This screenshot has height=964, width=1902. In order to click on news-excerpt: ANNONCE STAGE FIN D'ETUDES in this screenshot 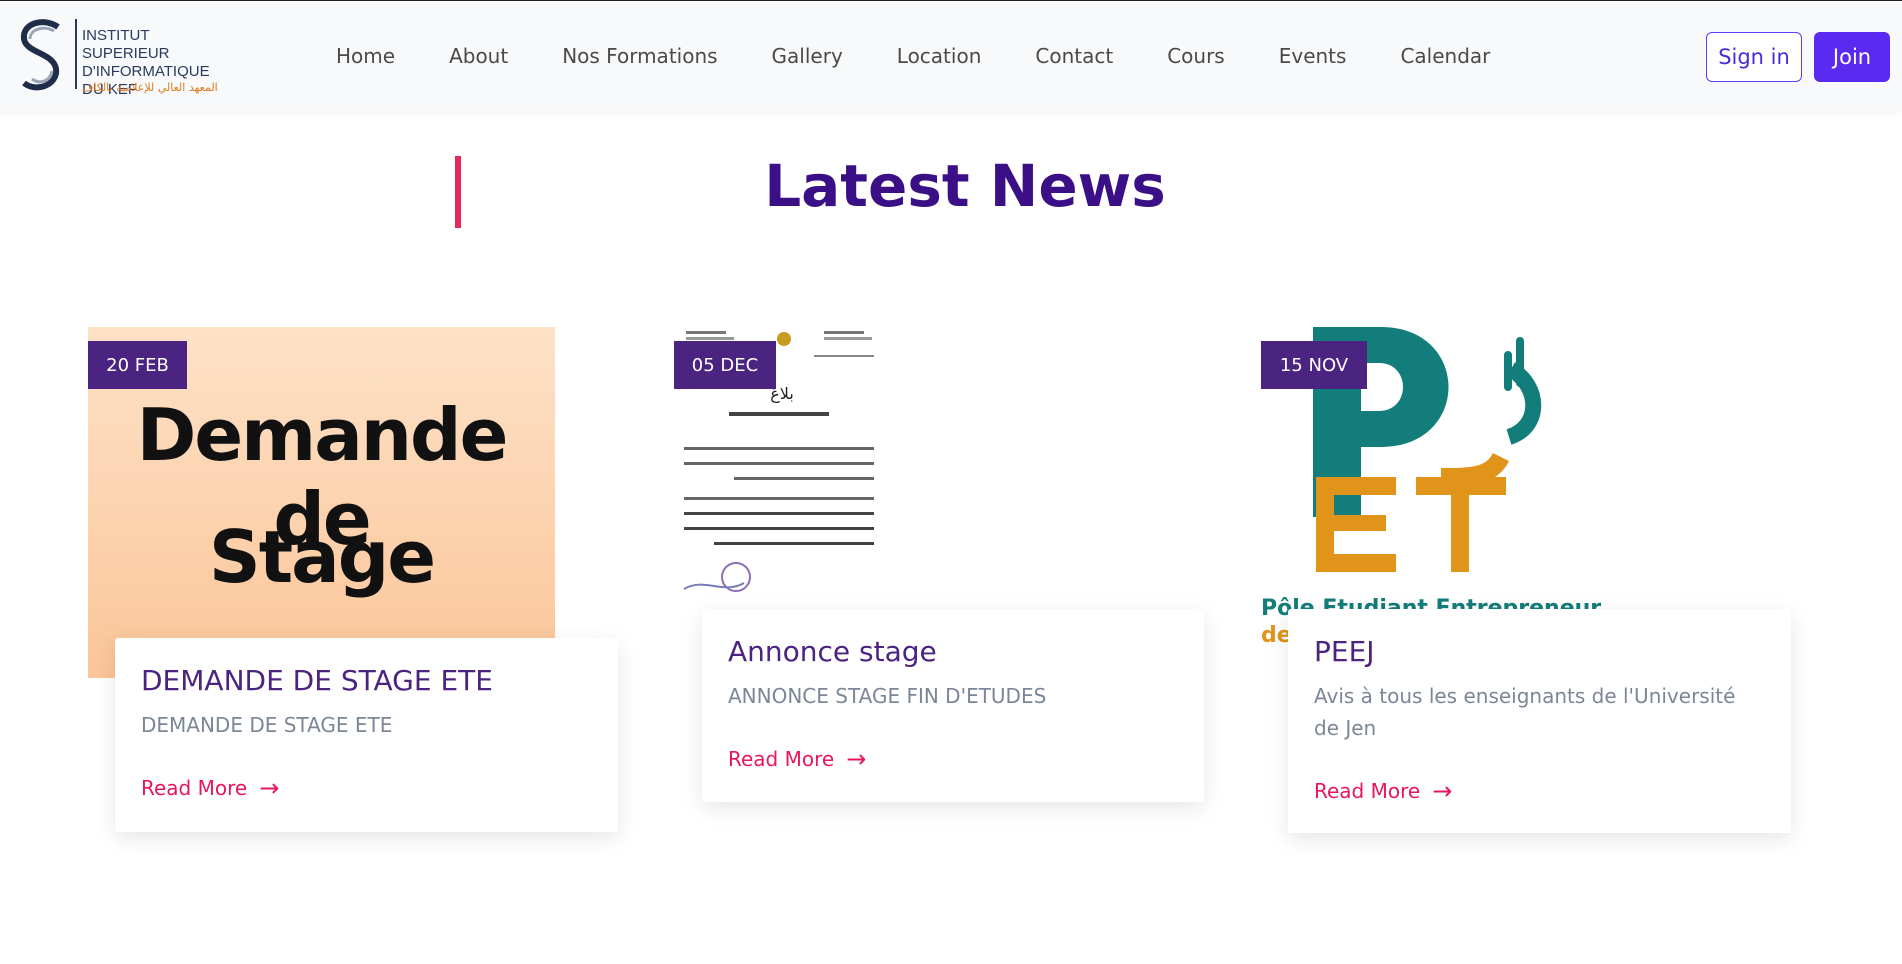, I will do `click(887, 696)`.